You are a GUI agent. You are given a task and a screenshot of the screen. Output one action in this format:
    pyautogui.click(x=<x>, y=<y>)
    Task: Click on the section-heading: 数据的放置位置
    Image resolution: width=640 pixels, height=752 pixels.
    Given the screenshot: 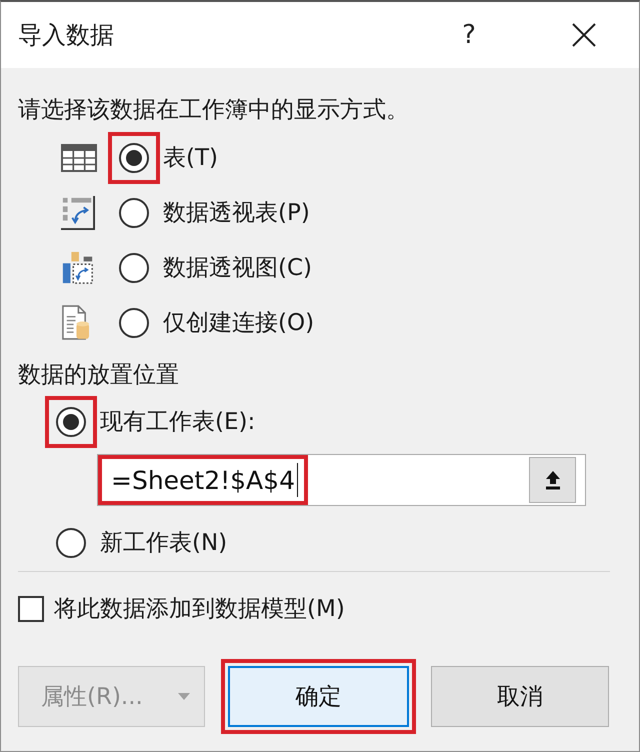 What is the action you would take?
    pyautogui.click(x=99, y=375)
    